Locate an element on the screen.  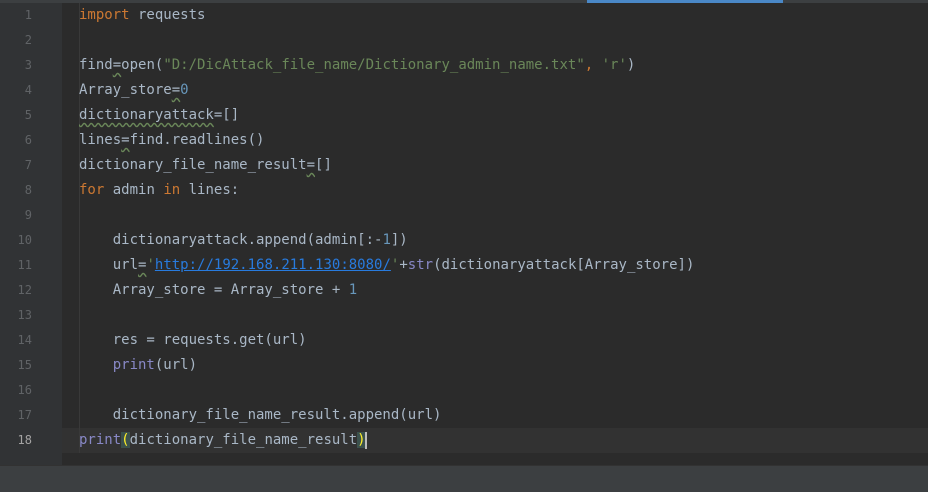
line-number: 16 is located at coordinates (24, 390).